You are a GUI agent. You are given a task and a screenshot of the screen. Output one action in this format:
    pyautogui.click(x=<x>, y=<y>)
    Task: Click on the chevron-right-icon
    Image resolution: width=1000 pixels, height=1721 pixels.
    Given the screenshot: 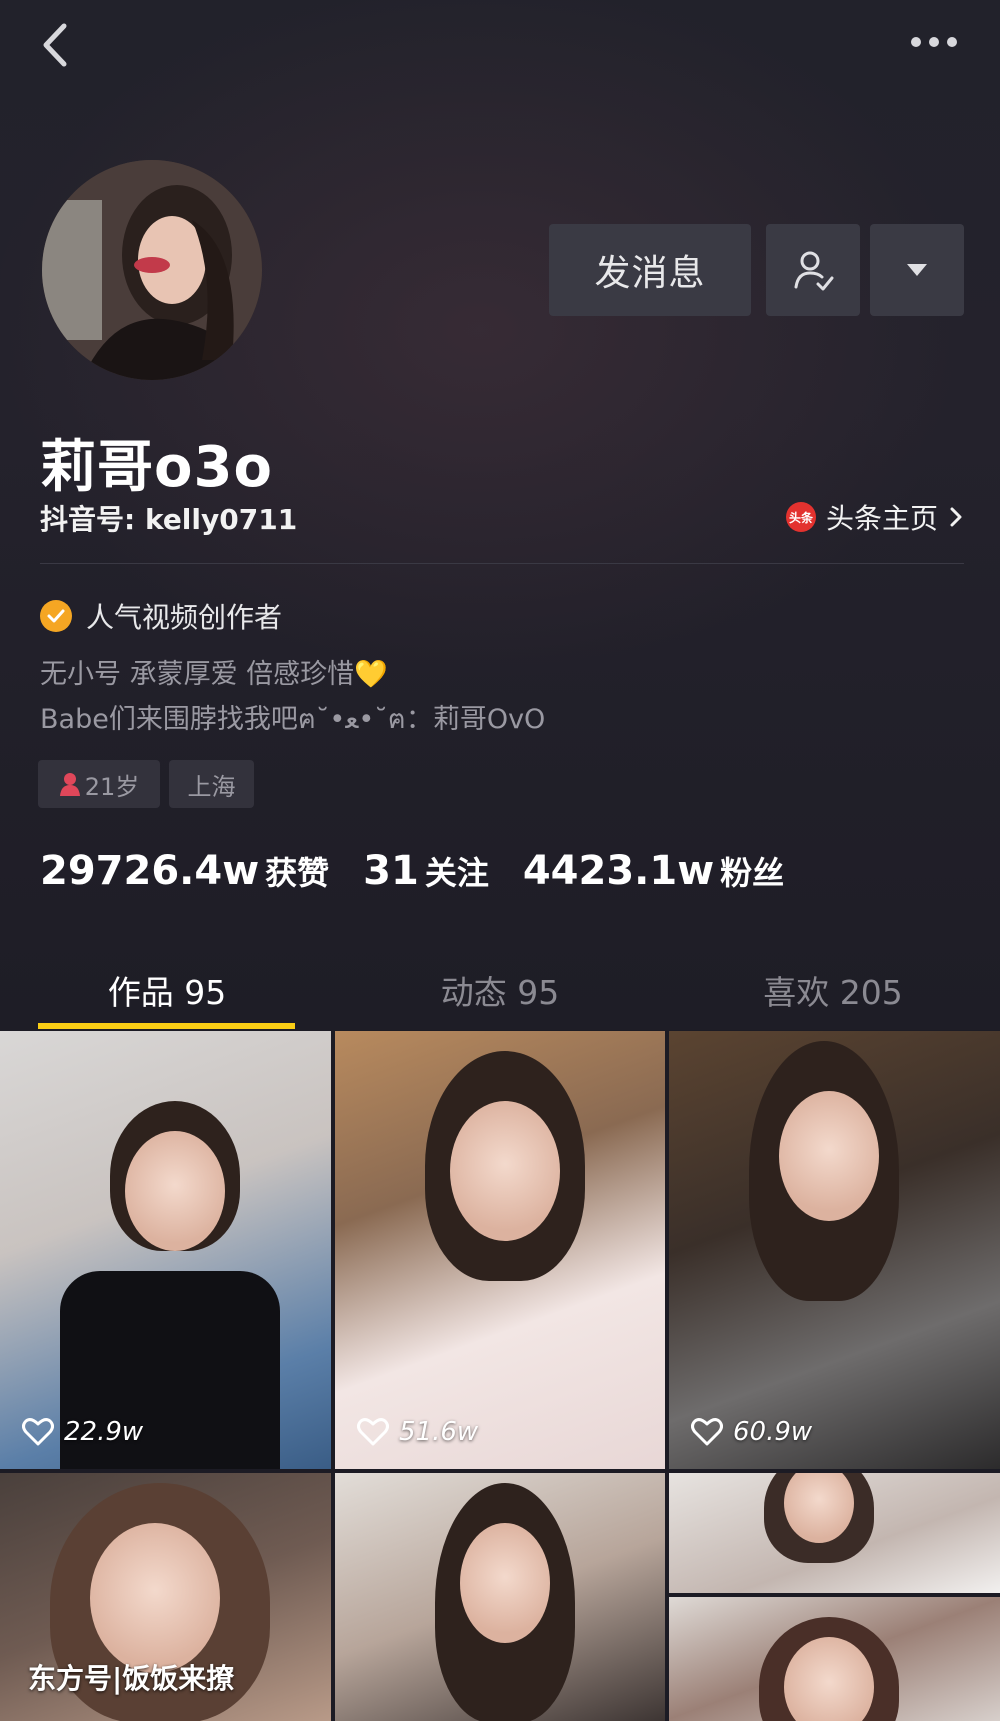 What is the action you would take?
    pyautogui.click(x=956, y=517)
    